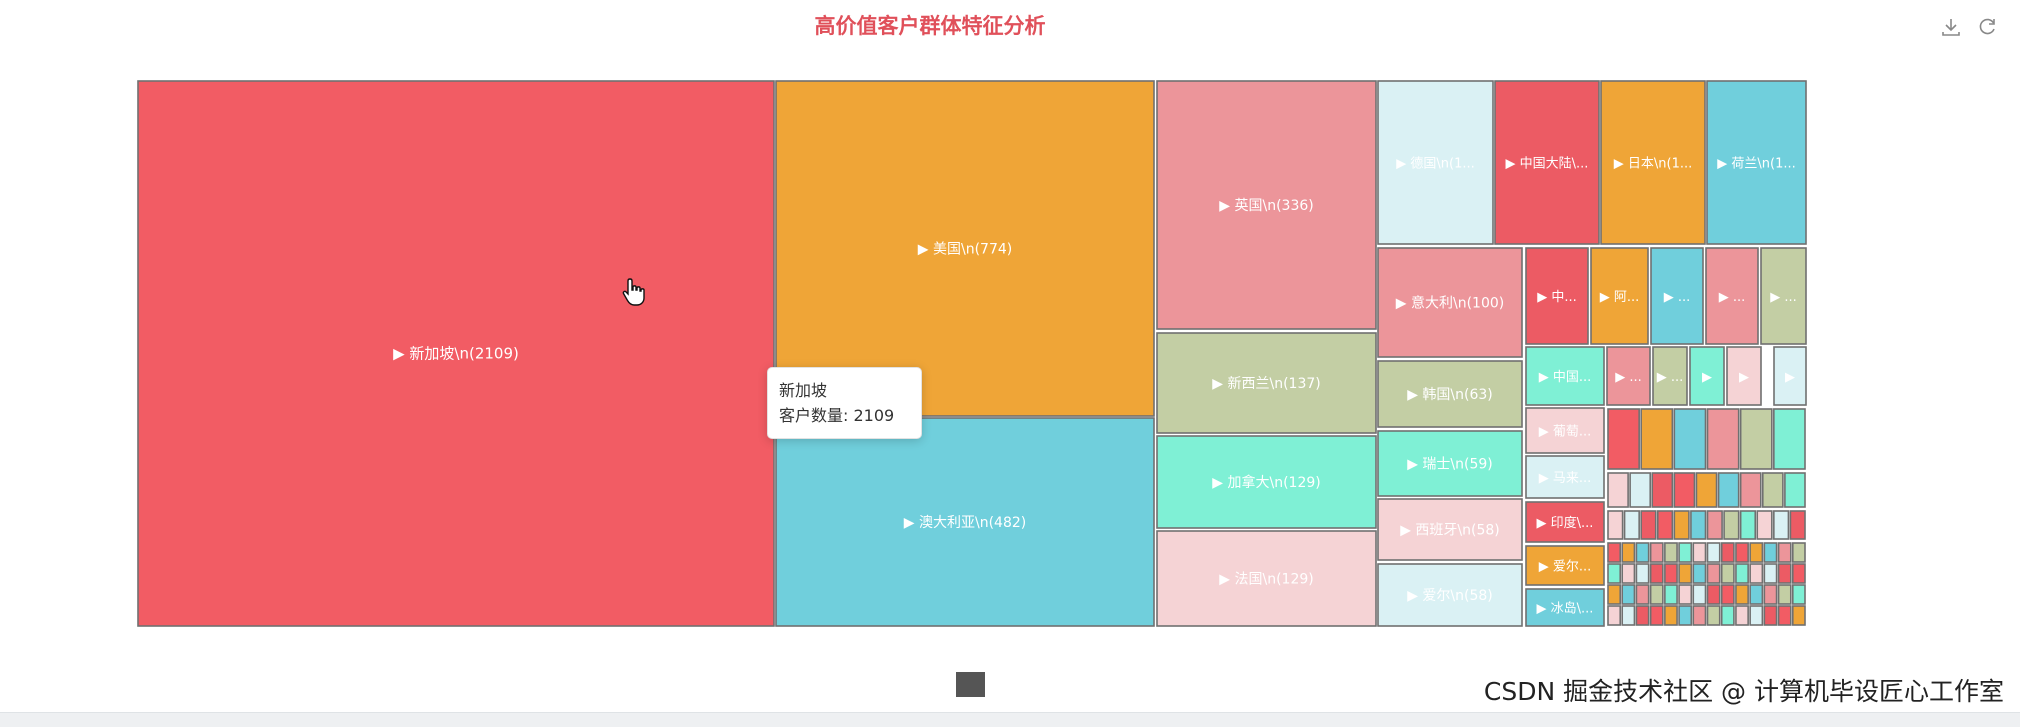  Describe the element at coordinates (1266, 580) in the screenshot. I see `treemap-cell-label: ▶ 法国\n(129)` at that location.